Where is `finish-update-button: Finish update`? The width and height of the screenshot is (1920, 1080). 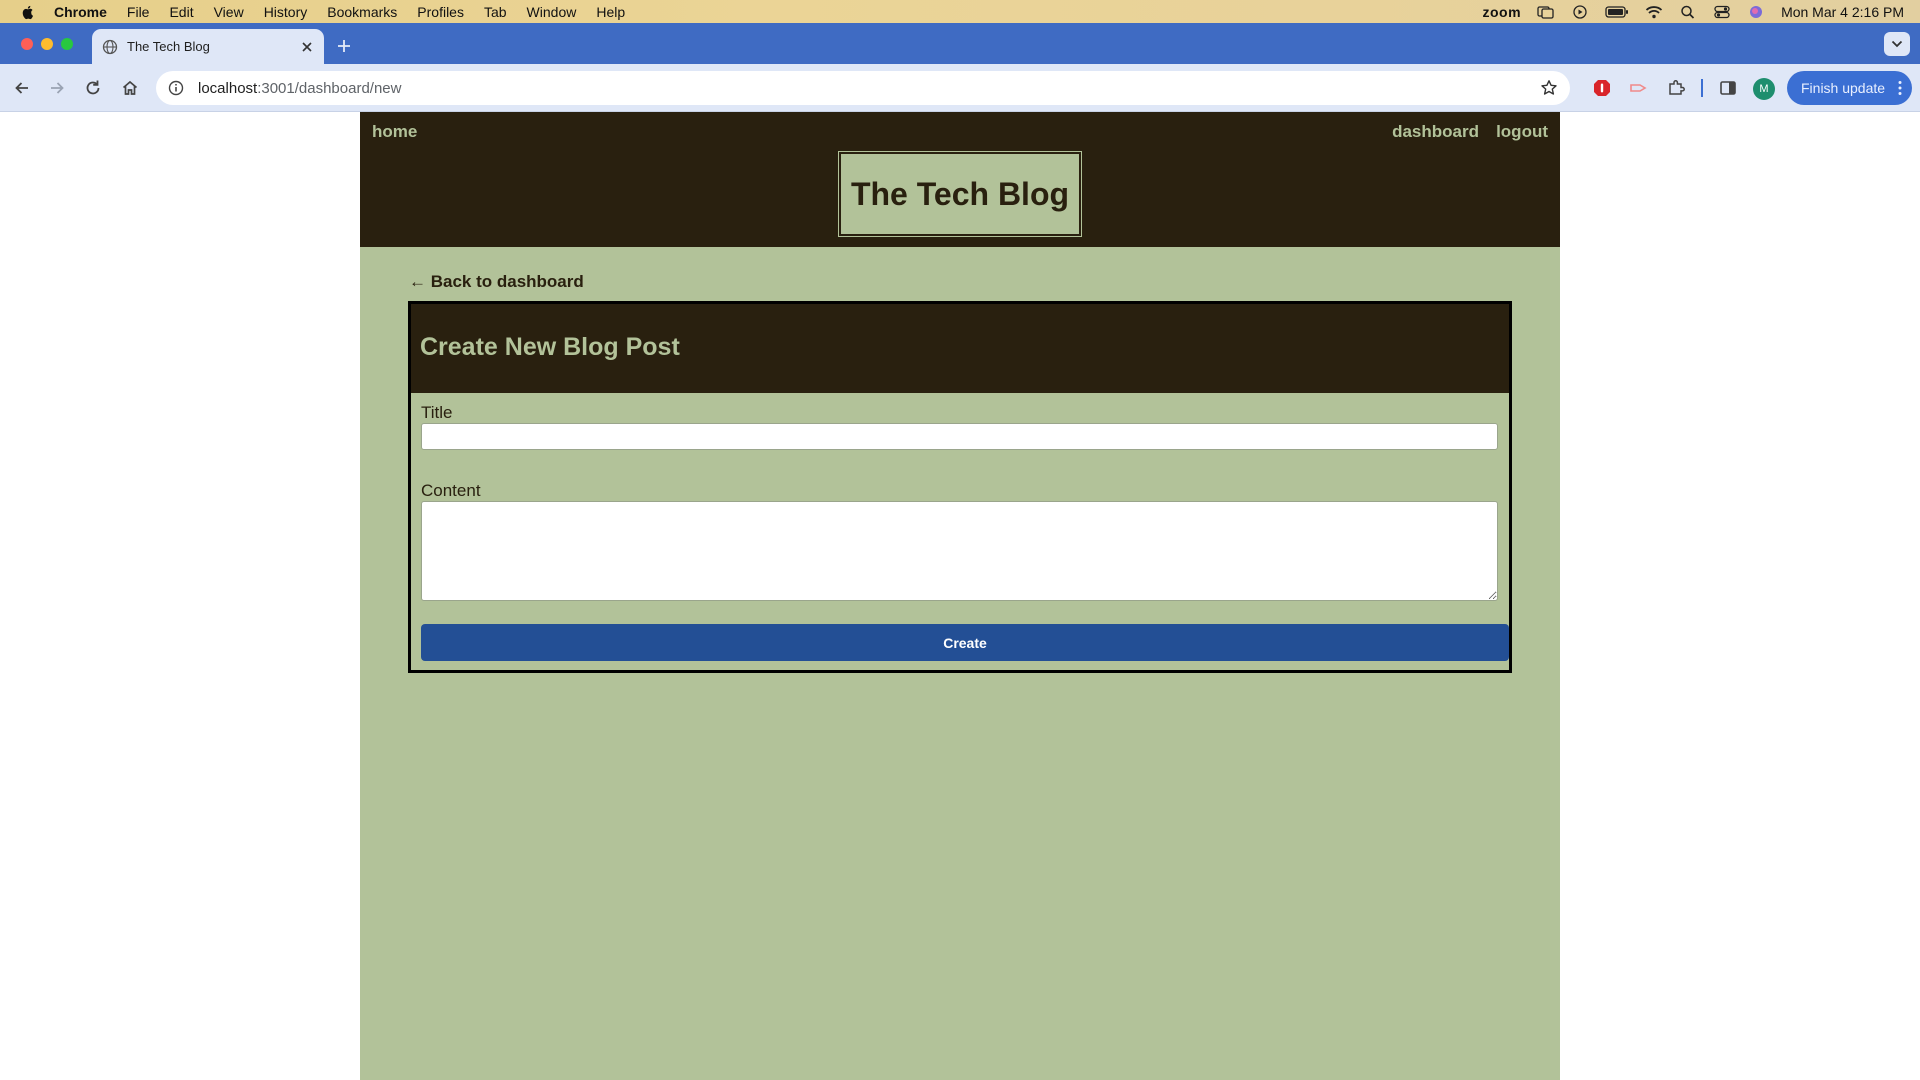
finish-update-button: Finish update is located at coordinates (1849, 88).